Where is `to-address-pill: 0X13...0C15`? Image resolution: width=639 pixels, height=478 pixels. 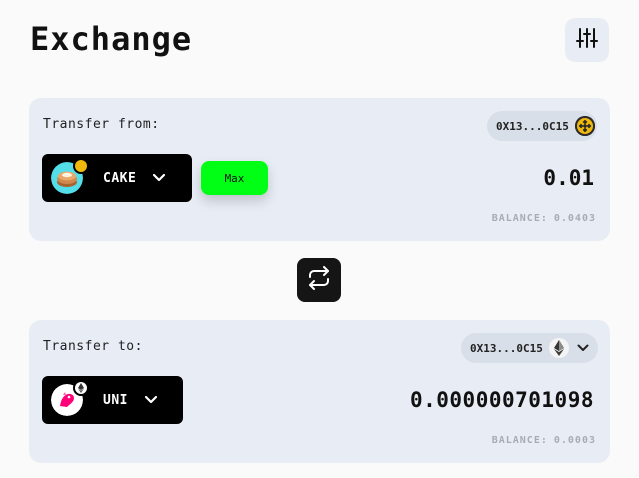
to-address-pill: 0X13...0C15 is located at coordinates (529, 348).